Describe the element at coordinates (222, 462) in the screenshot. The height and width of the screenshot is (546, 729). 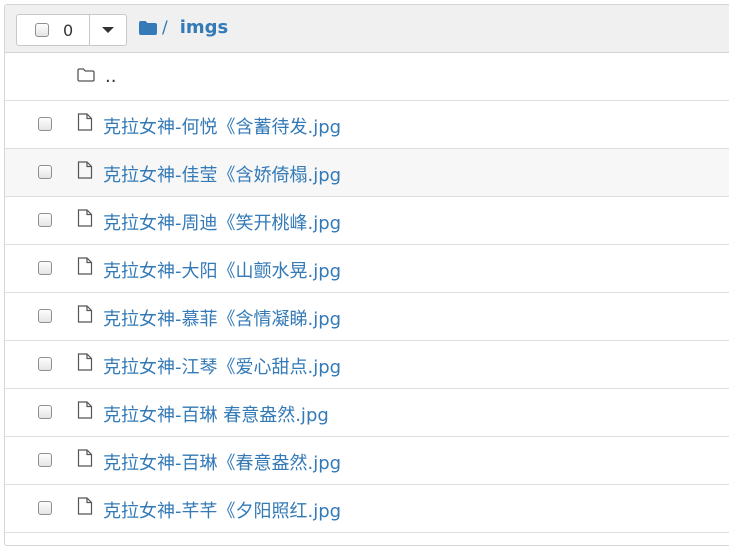
I see `file-name-link: 克拉女神-百琳《春意盎然.jpg` at that location.